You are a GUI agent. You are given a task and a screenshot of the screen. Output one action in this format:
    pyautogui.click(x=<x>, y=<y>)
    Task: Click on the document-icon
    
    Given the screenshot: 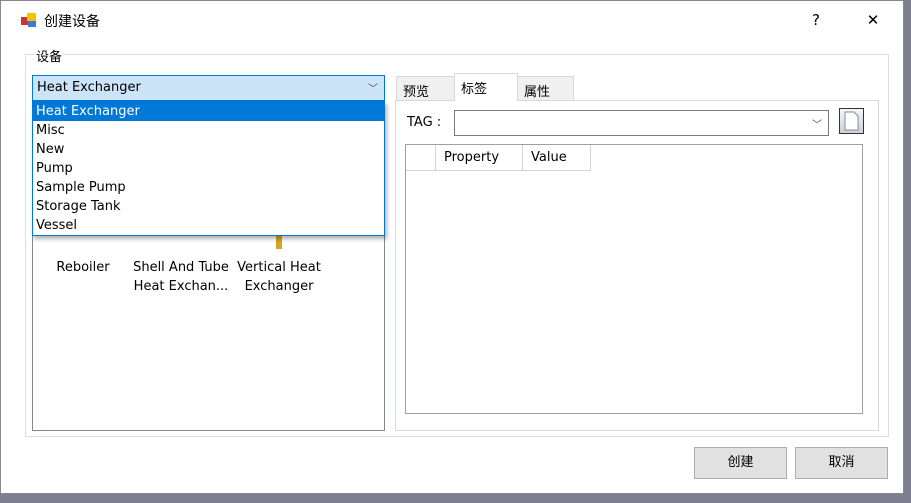 What is the action you would take?
    pyautogui.click(x=851, y=121)
    